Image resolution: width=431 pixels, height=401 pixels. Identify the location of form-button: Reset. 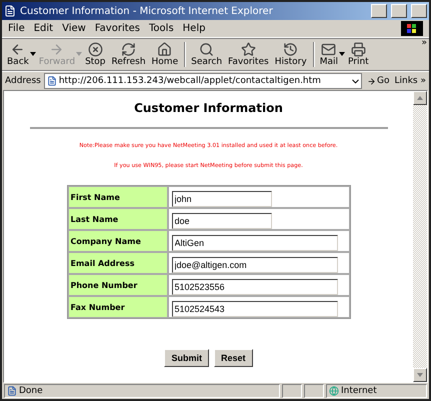
(233, 358).